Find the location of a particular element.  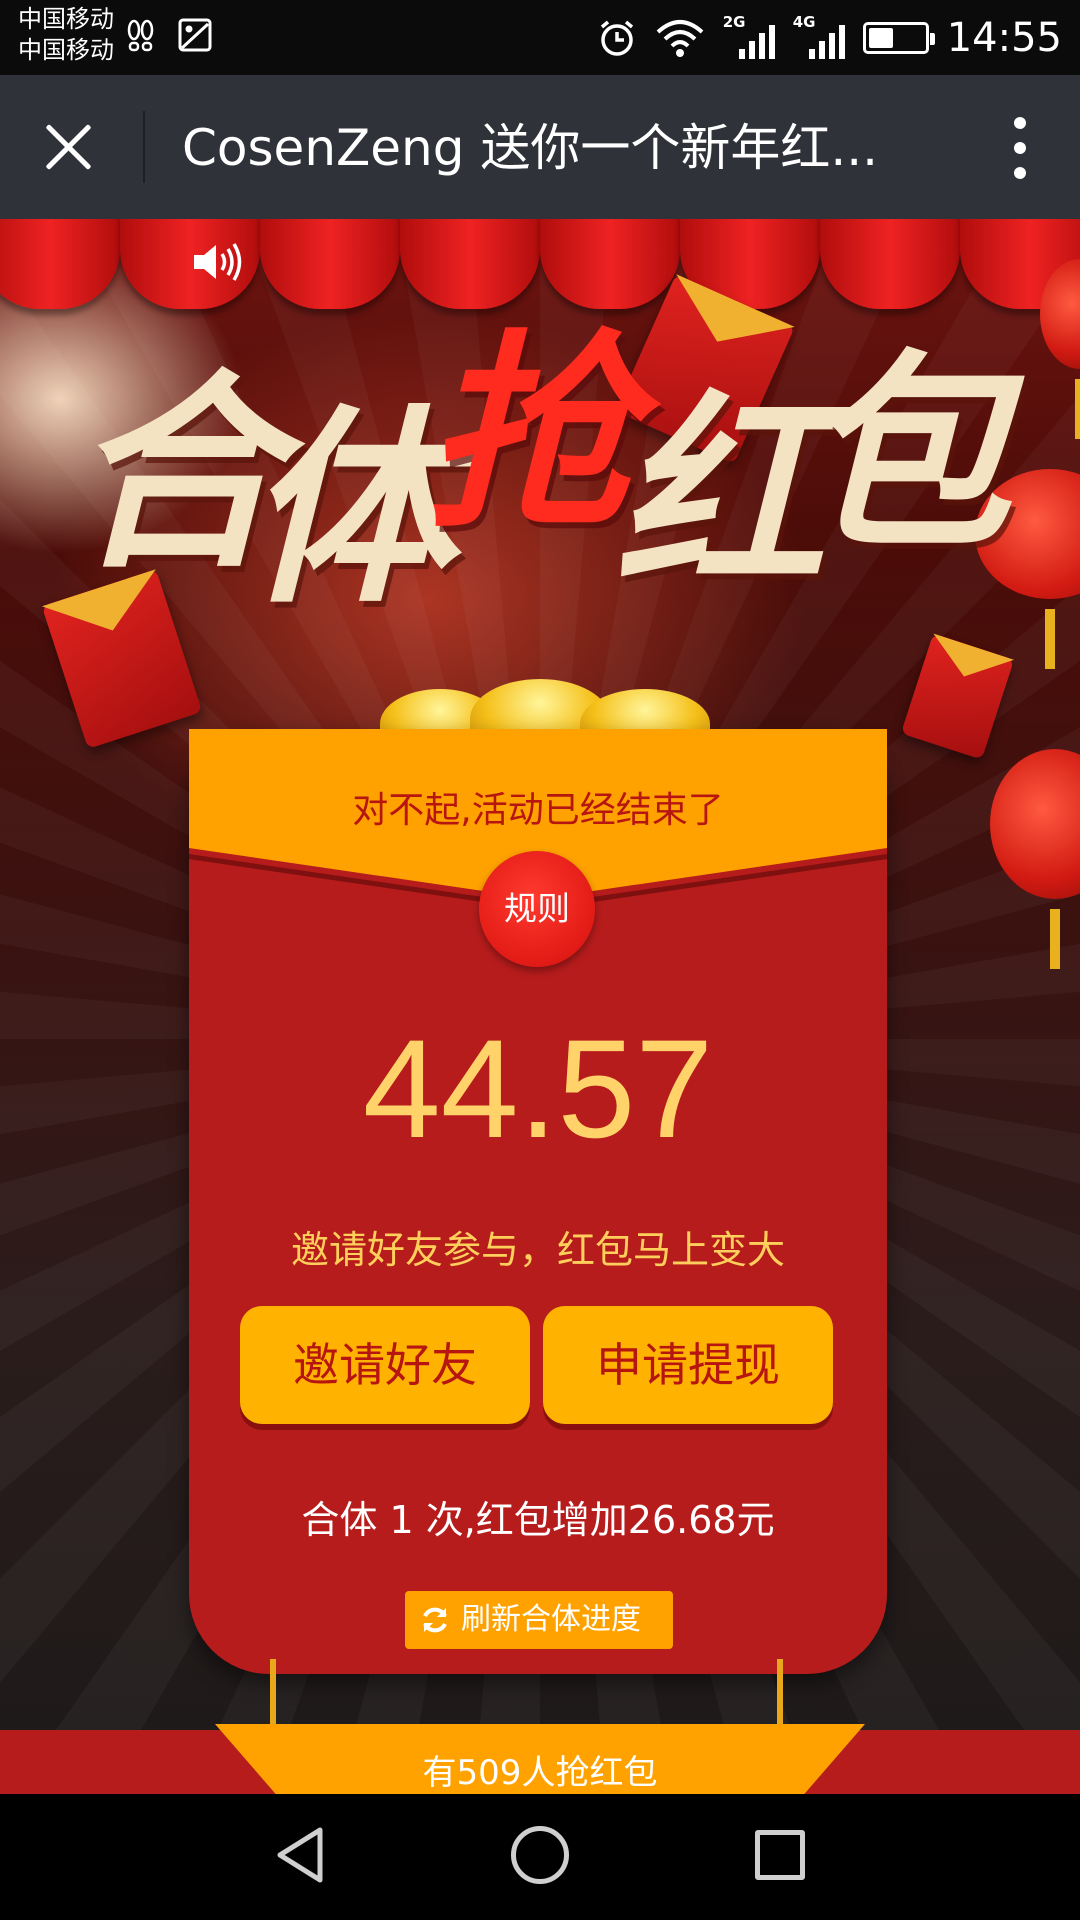

participants-count: 有509人抢红包 is located at coordinates (540, 1773).